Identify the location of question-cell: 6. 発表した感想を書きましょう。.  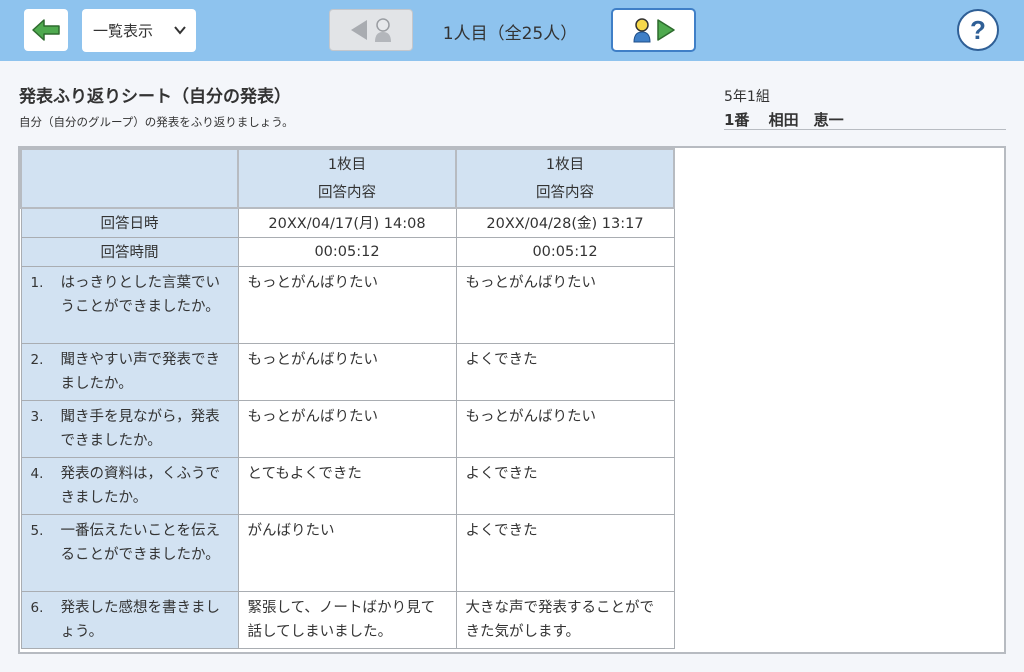
(129, 619).